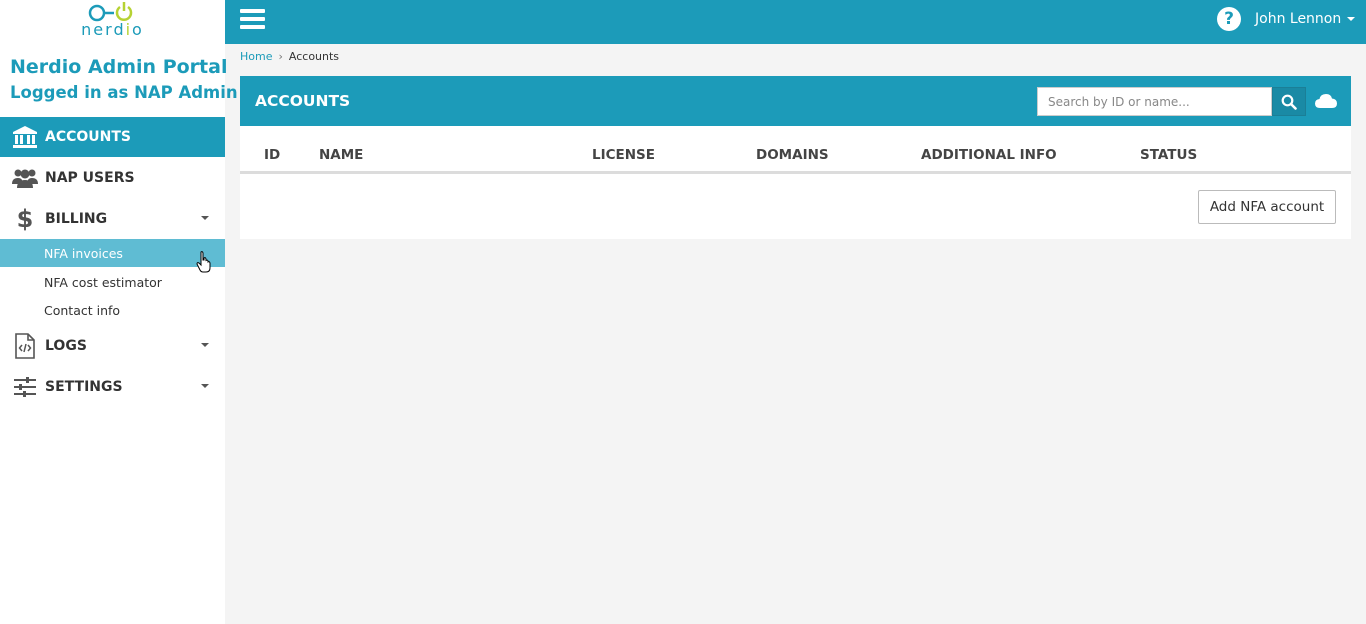 The image size is (1366, 624). I want to click on search-icon, so click(1289, 102).